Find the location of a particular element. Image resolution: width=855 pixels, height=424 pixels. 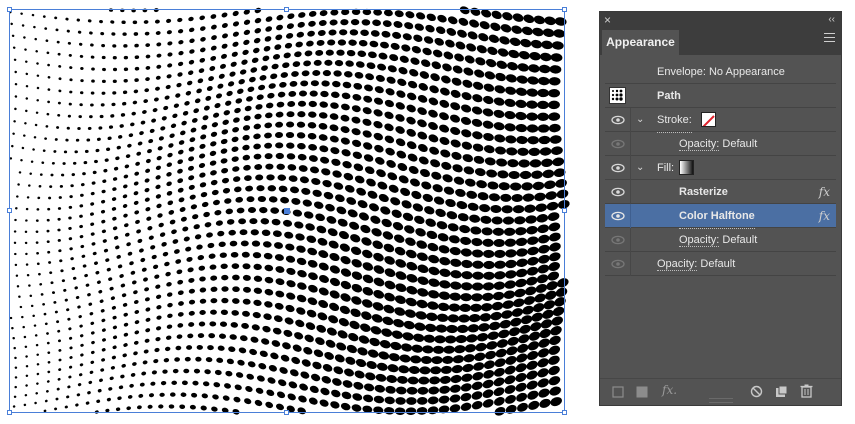

rasterize-row: Rasterize fx is located at coordinates (720, 192).